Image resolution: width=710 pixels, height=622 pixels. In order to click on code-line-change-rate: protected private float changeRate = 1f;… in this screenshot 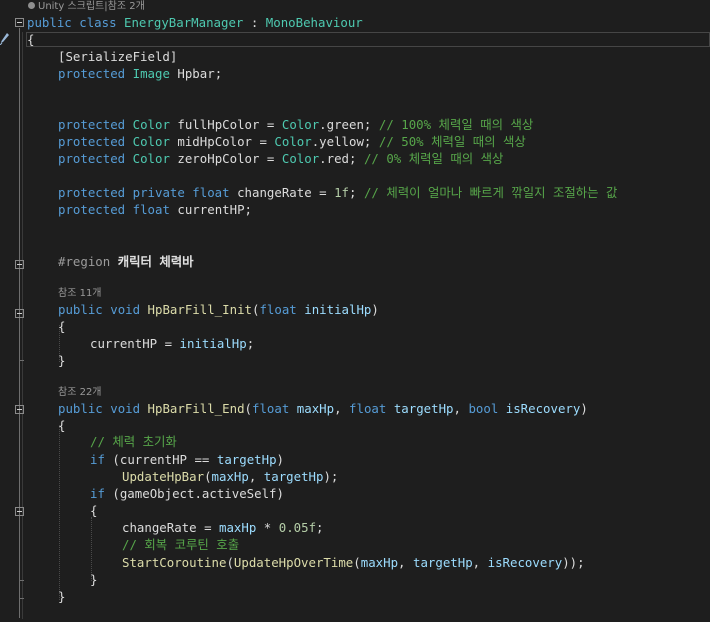, I will do `click(308, 192)`.